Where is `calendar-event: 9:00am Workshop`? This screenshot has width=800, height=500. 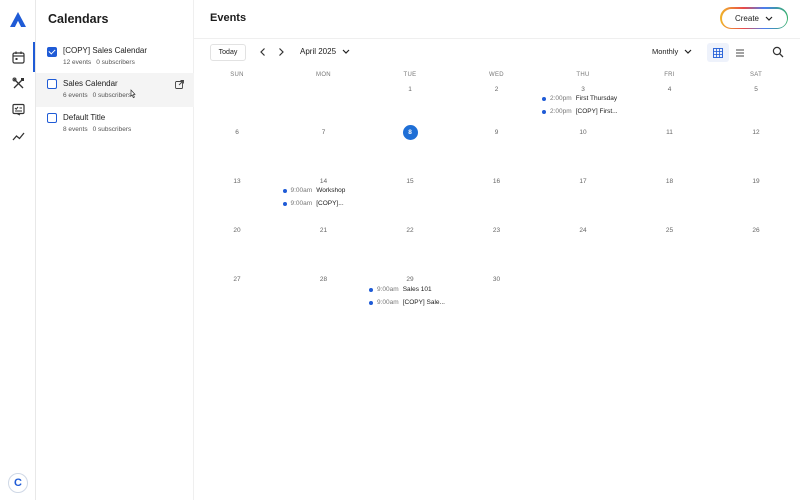
calendar-event: 9:00am Workshop is located at coordinates (314, 190).